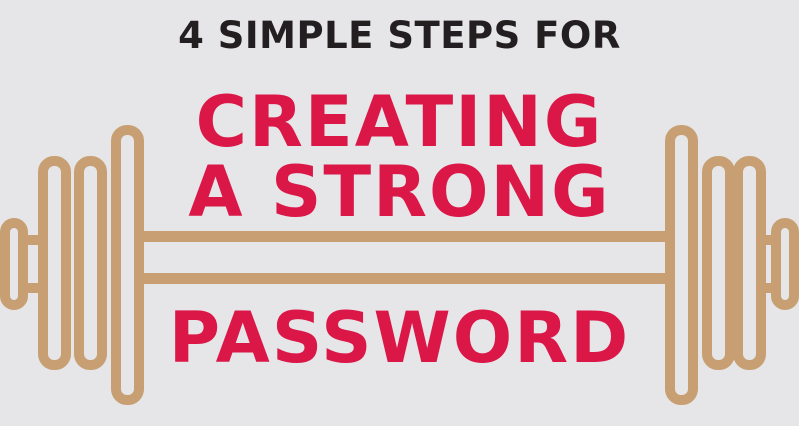  Describe the element at coordinates (399, 192) in the screenshot. I see `title-line-a-strong: A STRONG` at that location.